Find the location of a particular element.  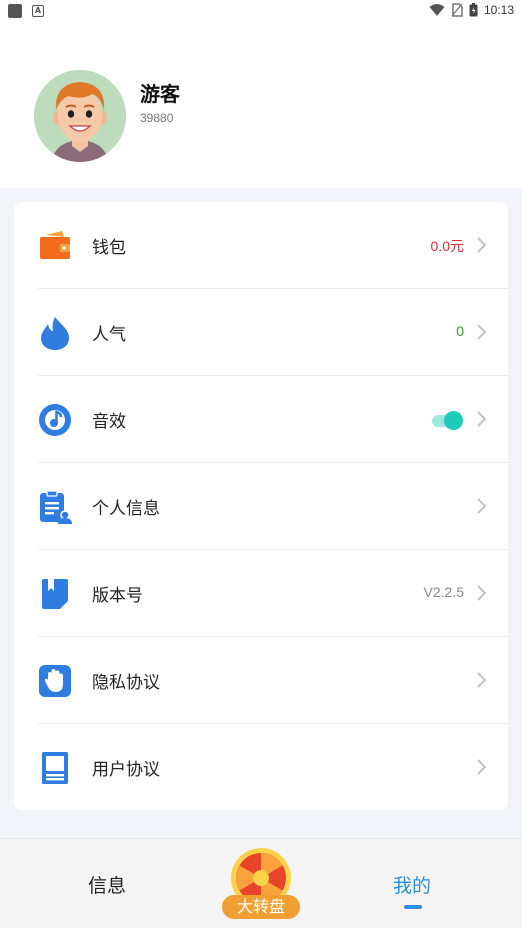

menu-item-sound: 音效 is located at coordinates (261, 419).